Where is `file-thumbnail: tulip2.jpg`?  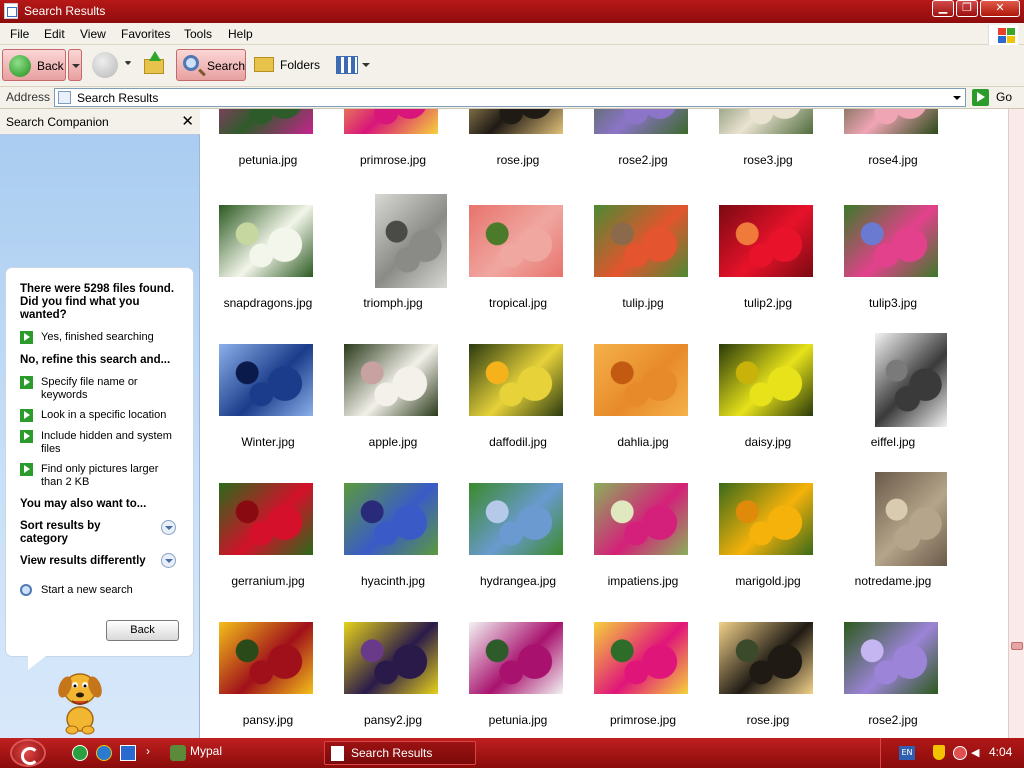
file-thumbnail: tulip2.jpg is located at coordinates (767, 252).